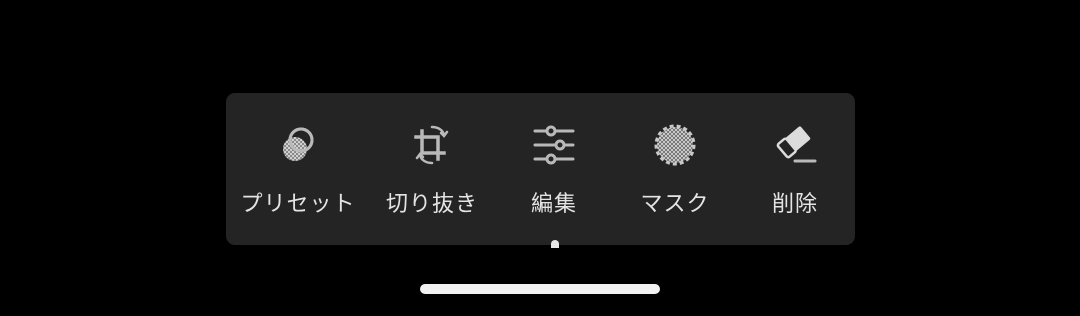 The image size is (1080, 316). I want to click on presets-icon, so click(298, 145).